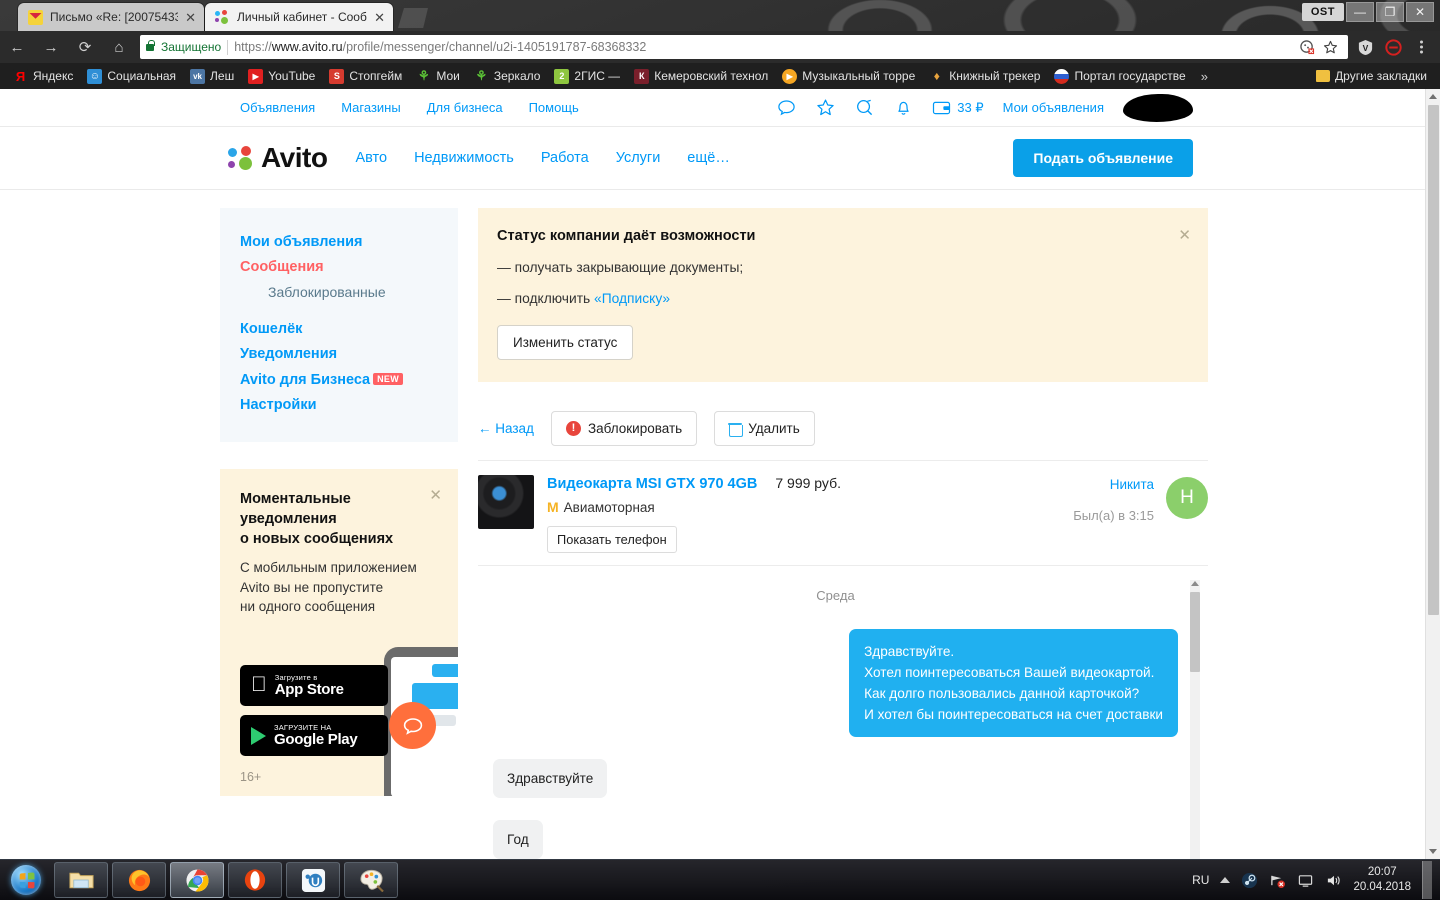 The image size is (1440, 900). What do you see at coordinates (255, 880) in the screenshot?
I see `taskbar-opera` at bounding box center [255, 880].